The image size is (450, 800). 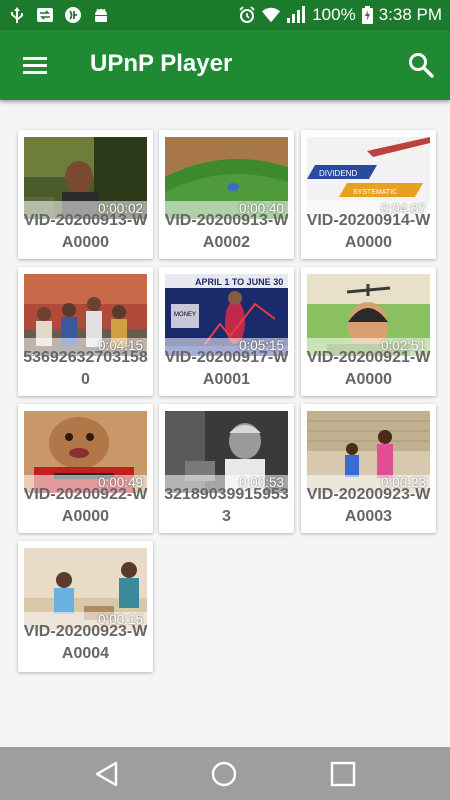 I want to click on video-card: 0:00:40 VID-20200913-WA0002, so click(x=226, y=194).